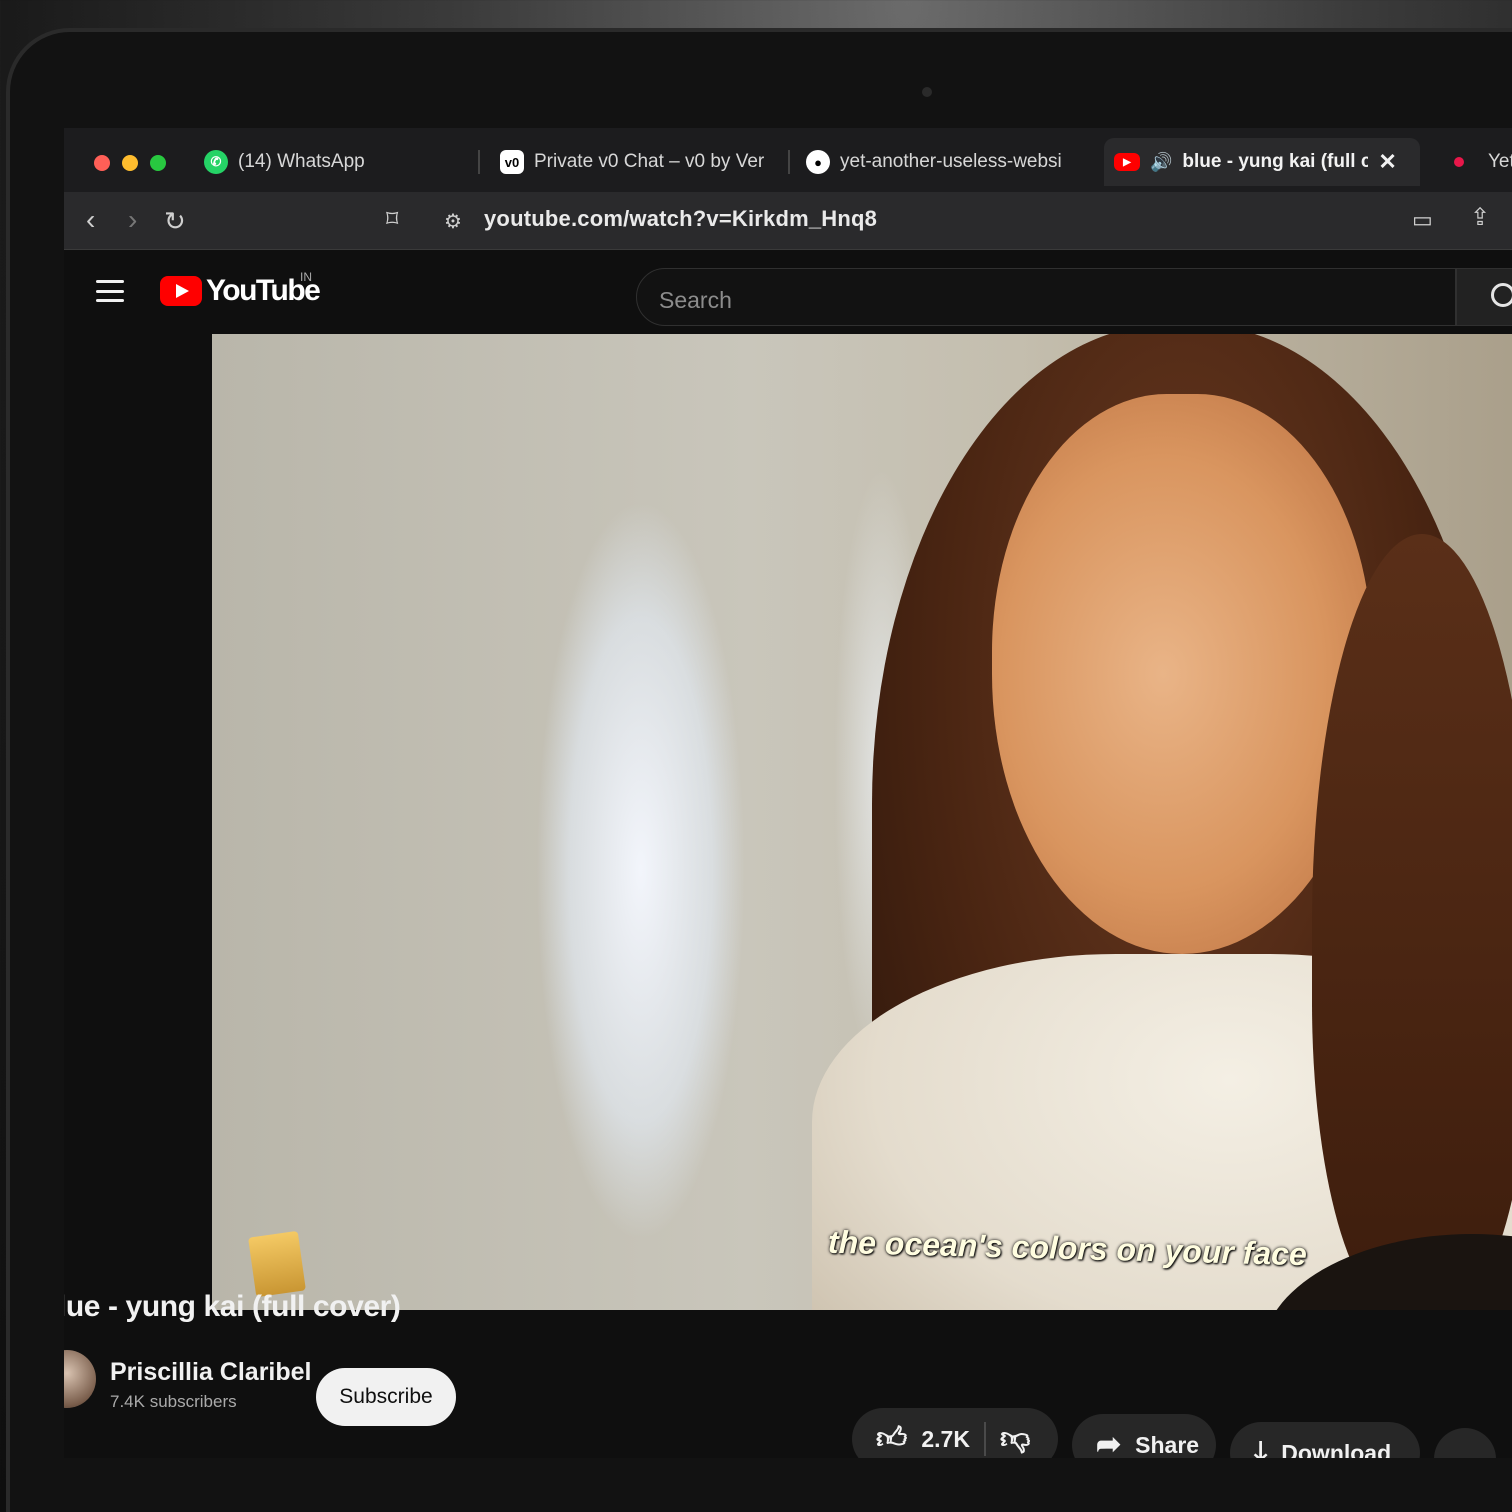 This screenshot has width=1512, height=1512. I want to click on maximize-window-button, so click(158, 163).